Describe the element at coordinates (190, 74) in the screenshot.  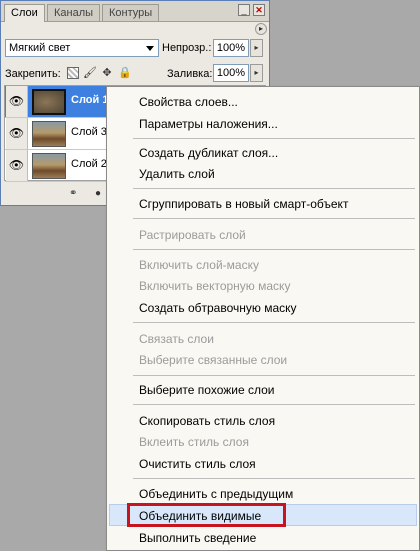
I see `fill-label: Заливка:` at that location.